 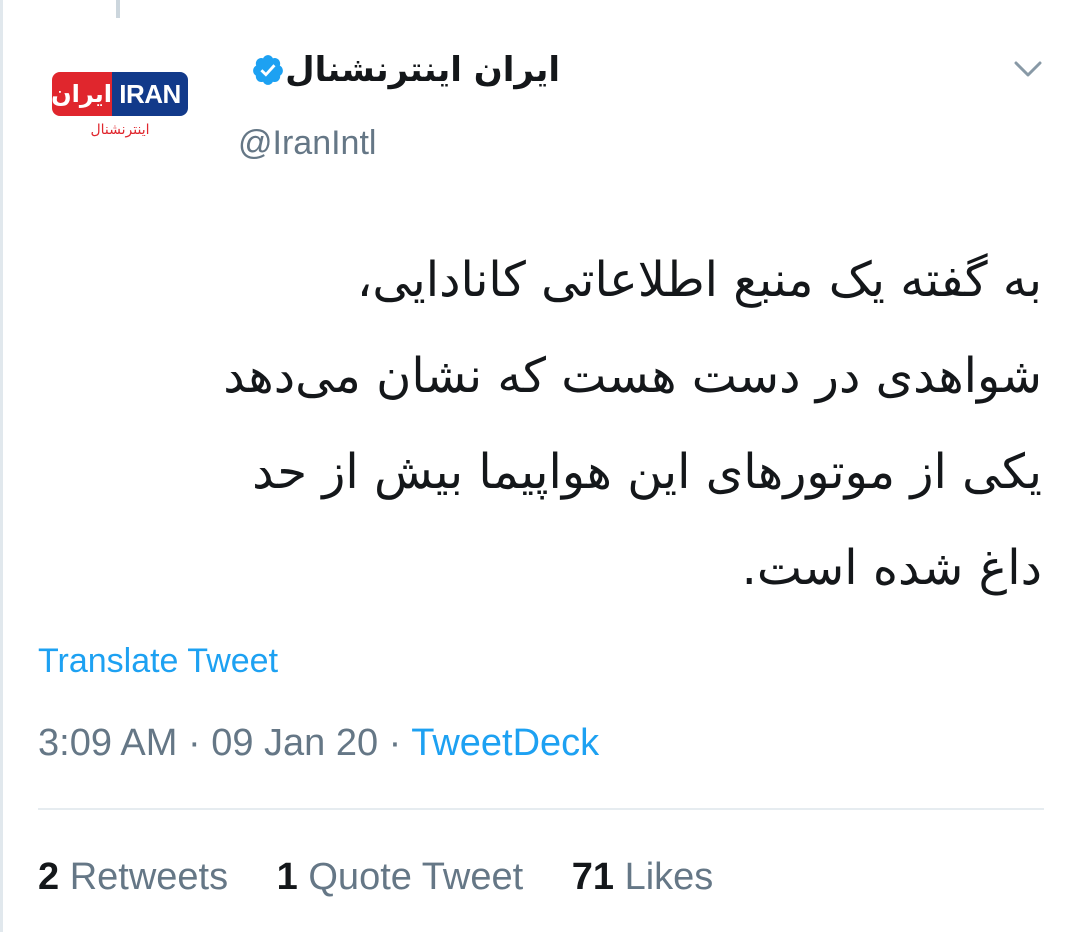 I want to click on retweets-stat: 2 Retweets, so click(x=133, y=877).